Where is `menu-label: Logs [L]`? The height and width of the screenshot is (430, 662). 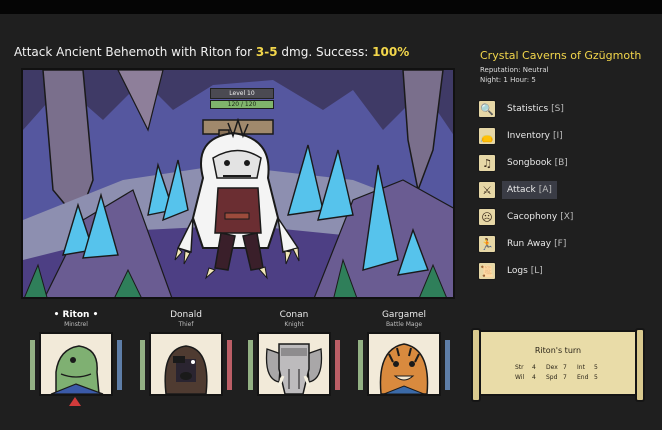 menu-label: Logs [L] is located at coordinates (525, 271).